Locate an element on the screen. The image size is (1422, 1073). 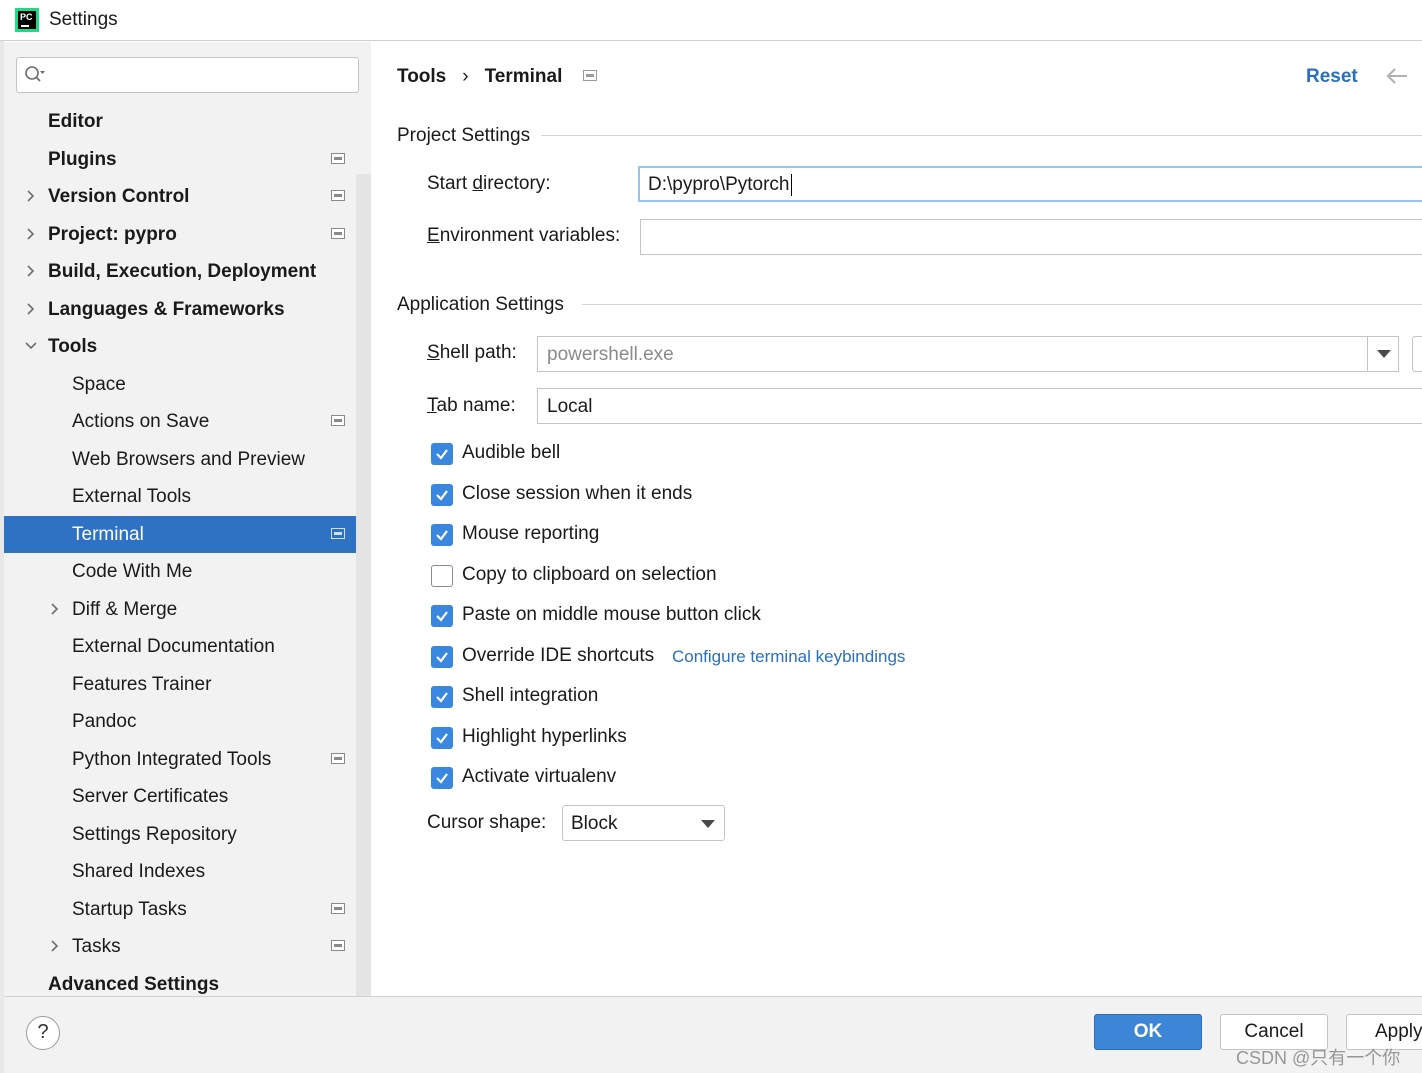
sidebar-item-space: Space is located at coordinates (187, 384).